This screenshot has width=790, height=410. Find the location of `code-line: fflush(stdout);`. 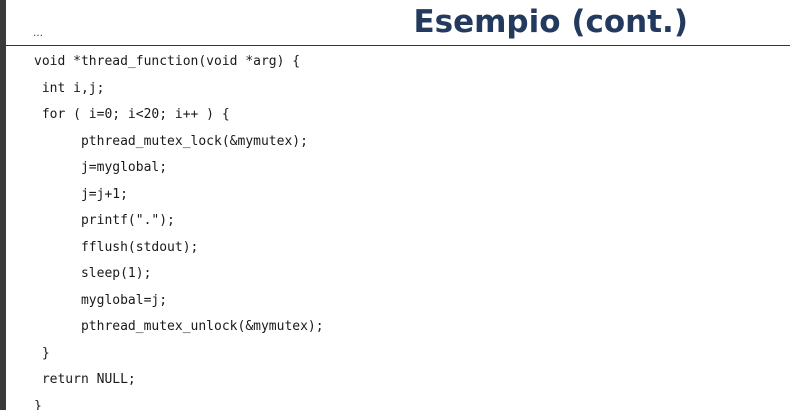

code-line: fflush(stdout); is located at coordinates (116, 247).